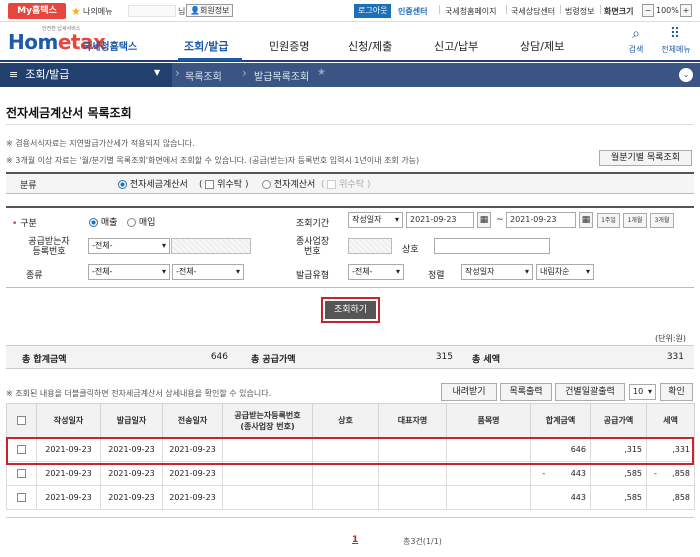 The width and height of the screenshot is (700, 557). Describe the element at coordinates (560, 497) in the screenshot. I see `cell-total: 443` at that location.